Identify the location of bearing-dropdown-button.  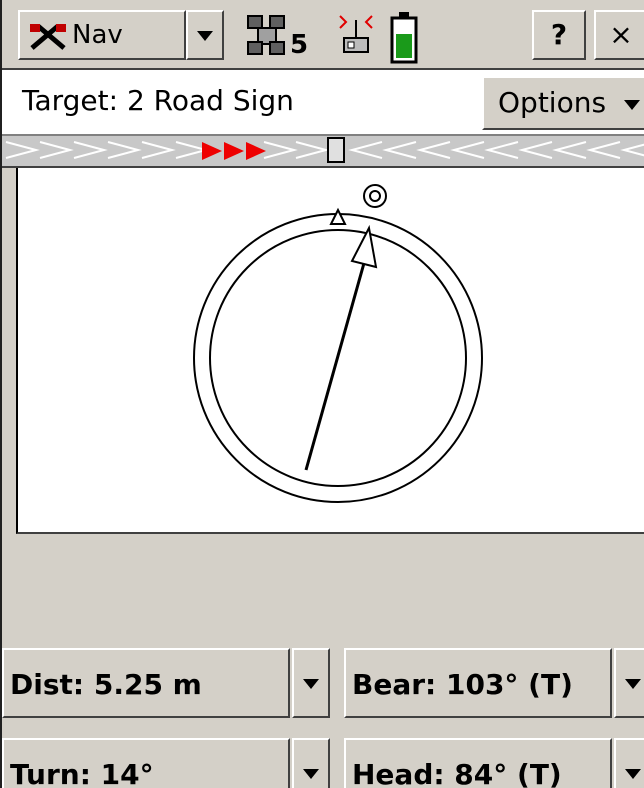
(629, 683).